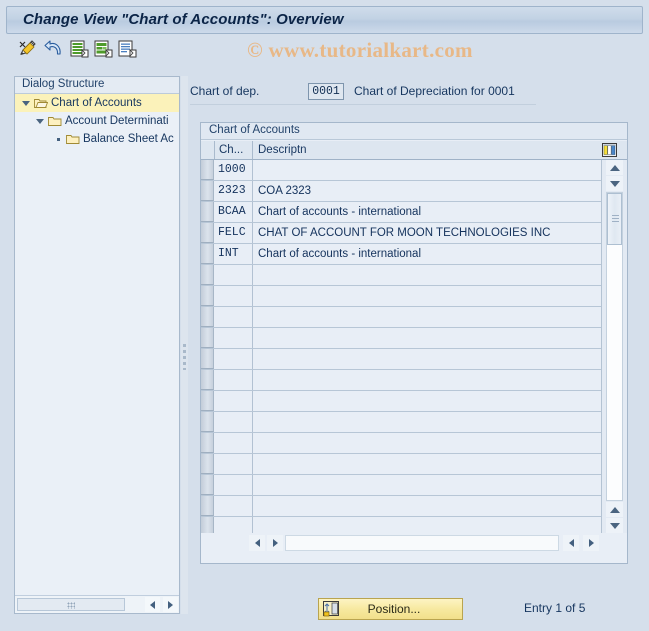  Describe the element at coordinates (55, 49) in the screenshot. I see `undo-icon` at that location.